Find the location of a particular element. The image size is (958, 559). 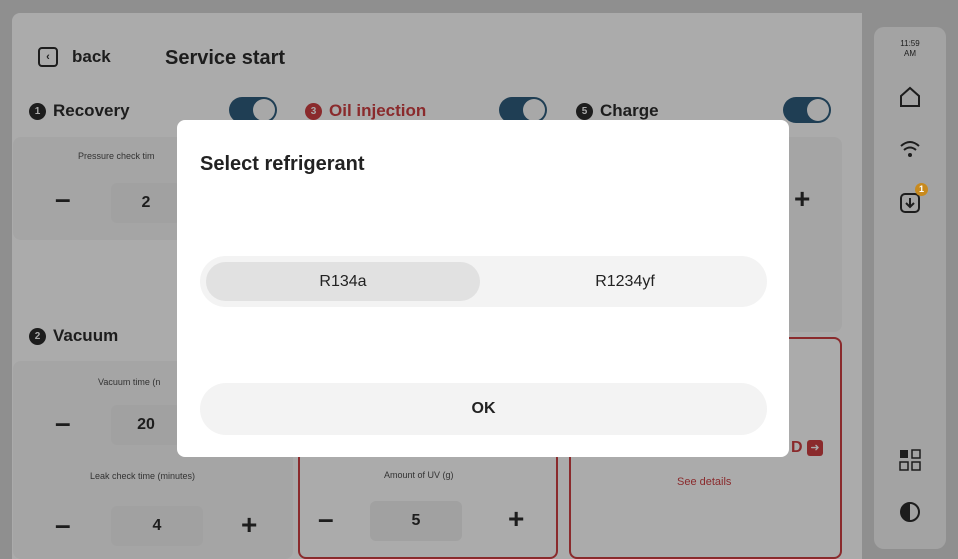

uv-card: Amount of UV (g) – 5 + is located at coordinates (428, 504).